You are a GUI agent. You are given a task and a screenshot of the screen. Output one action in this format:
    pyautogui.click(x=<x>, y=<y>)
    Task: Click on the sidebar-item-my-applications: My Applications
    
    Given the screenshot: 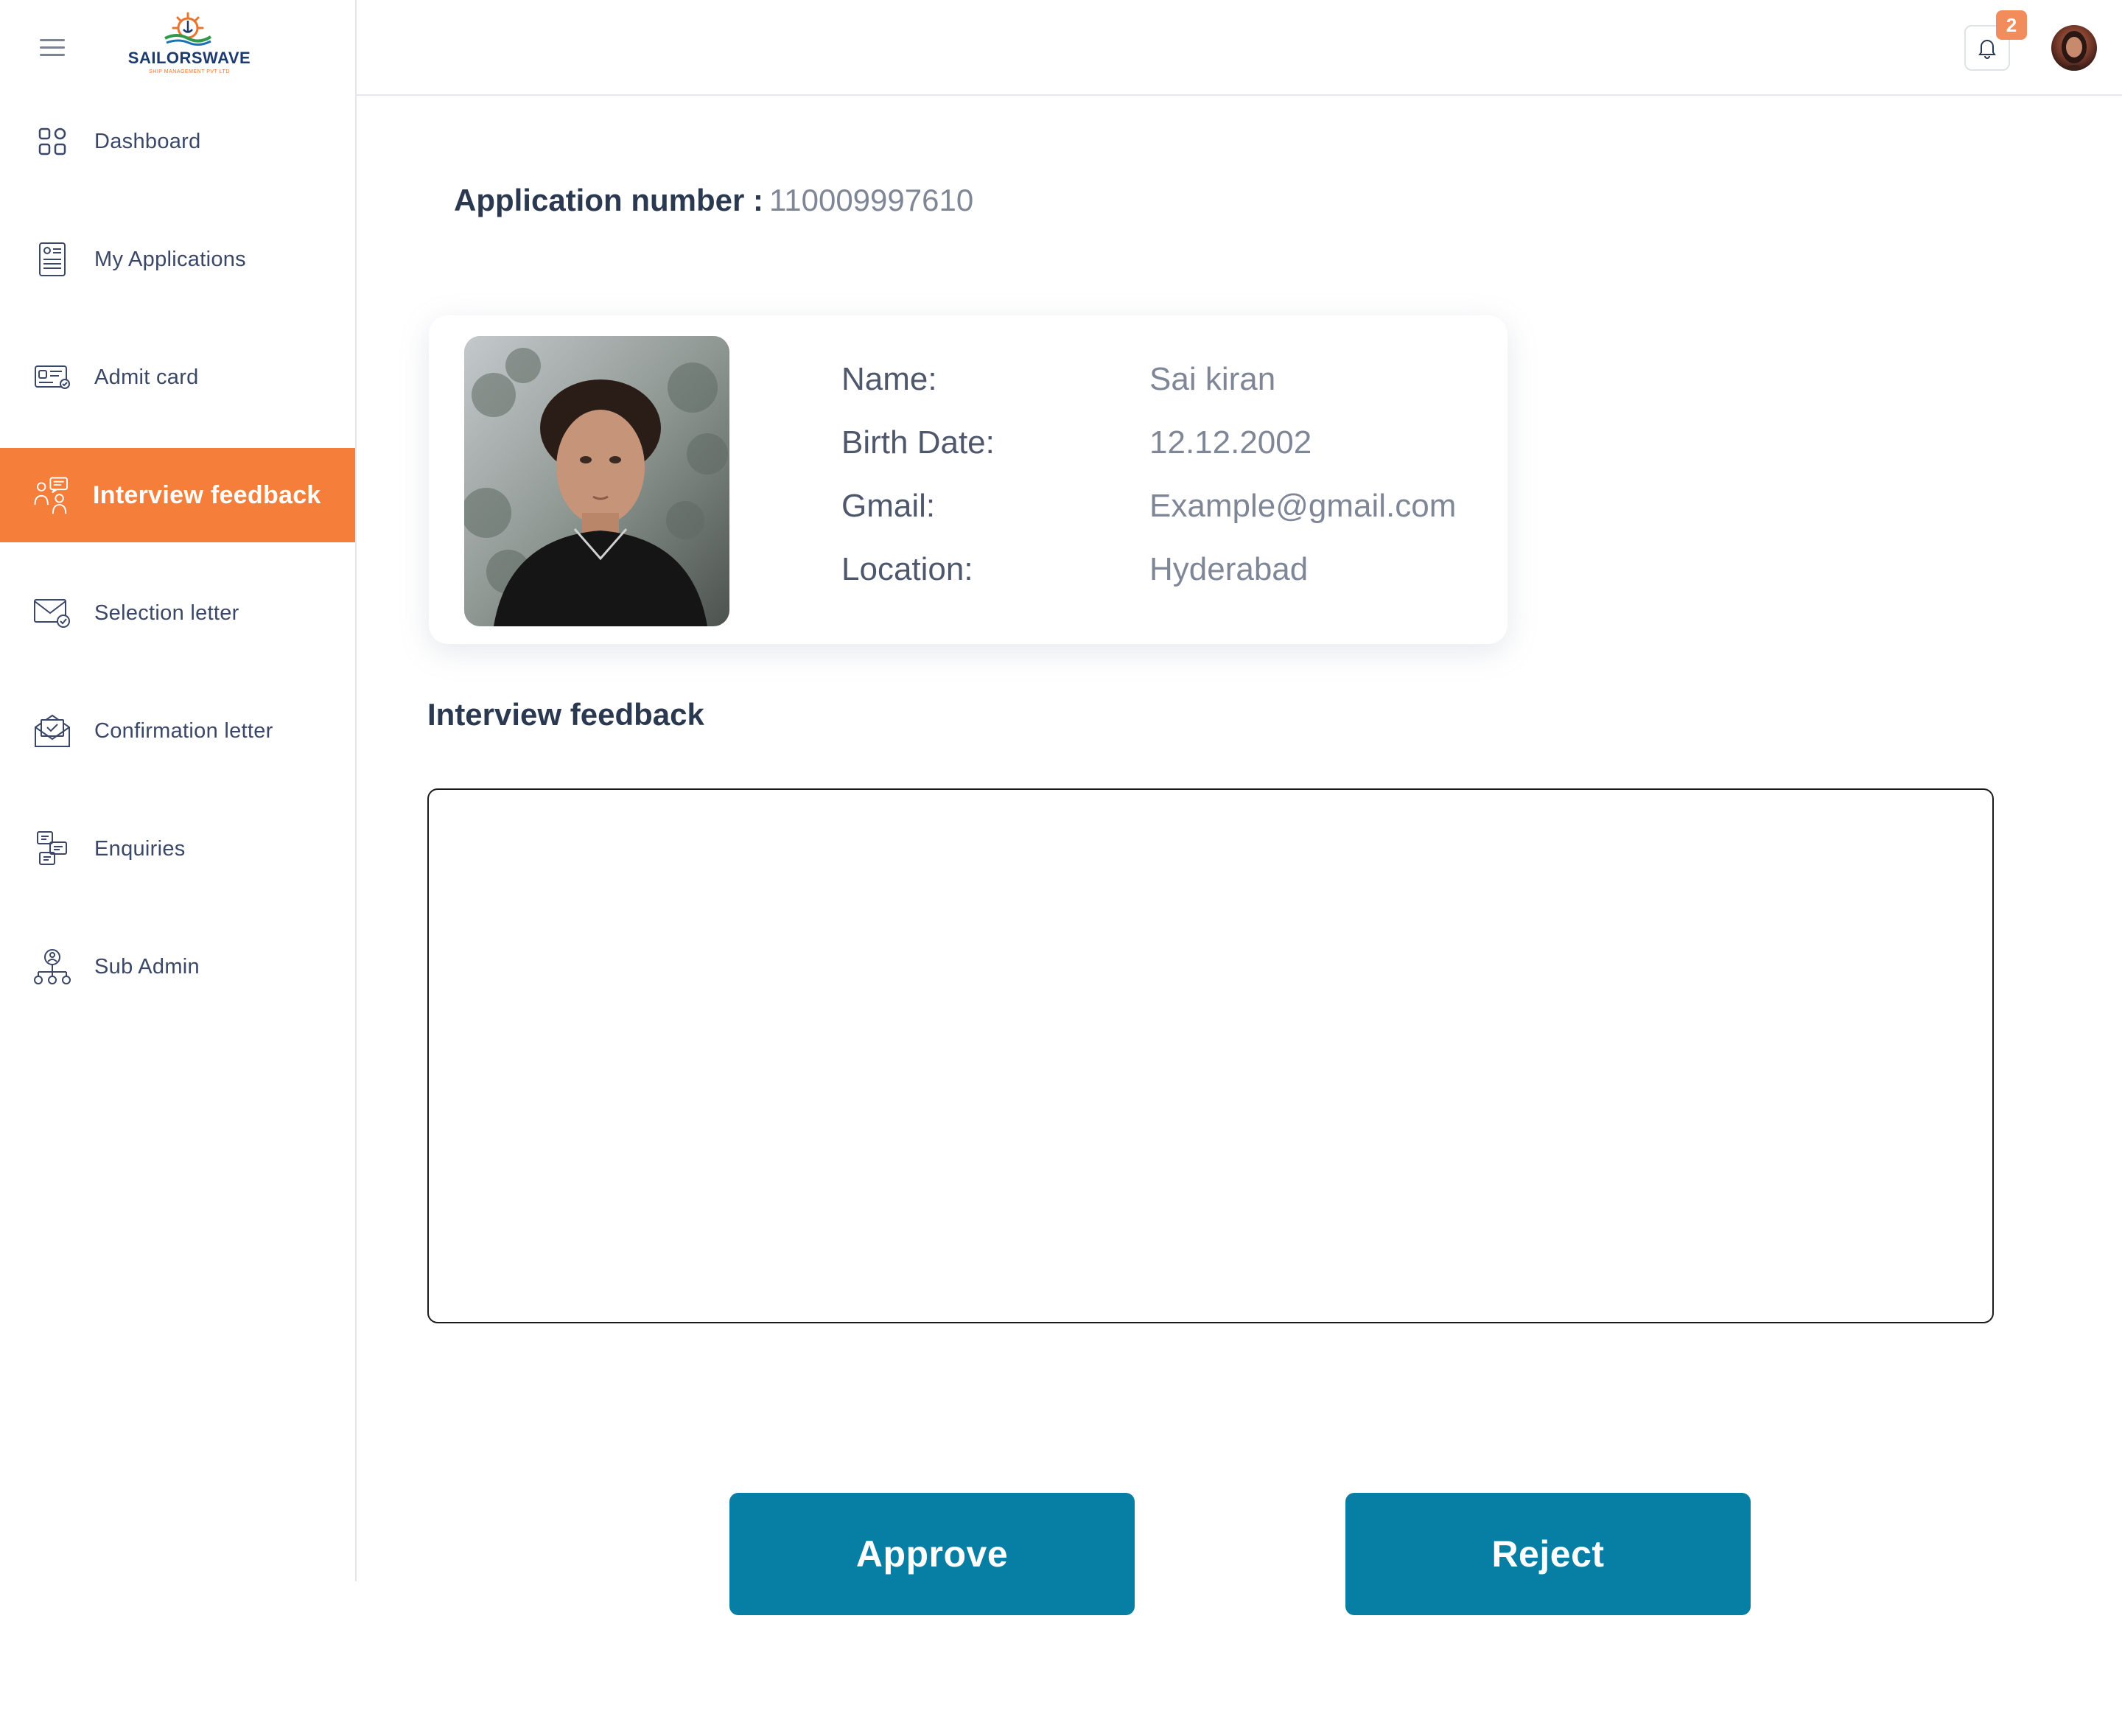 What is the action you would take?
    pyautogui.click(x=177, y=259)
    